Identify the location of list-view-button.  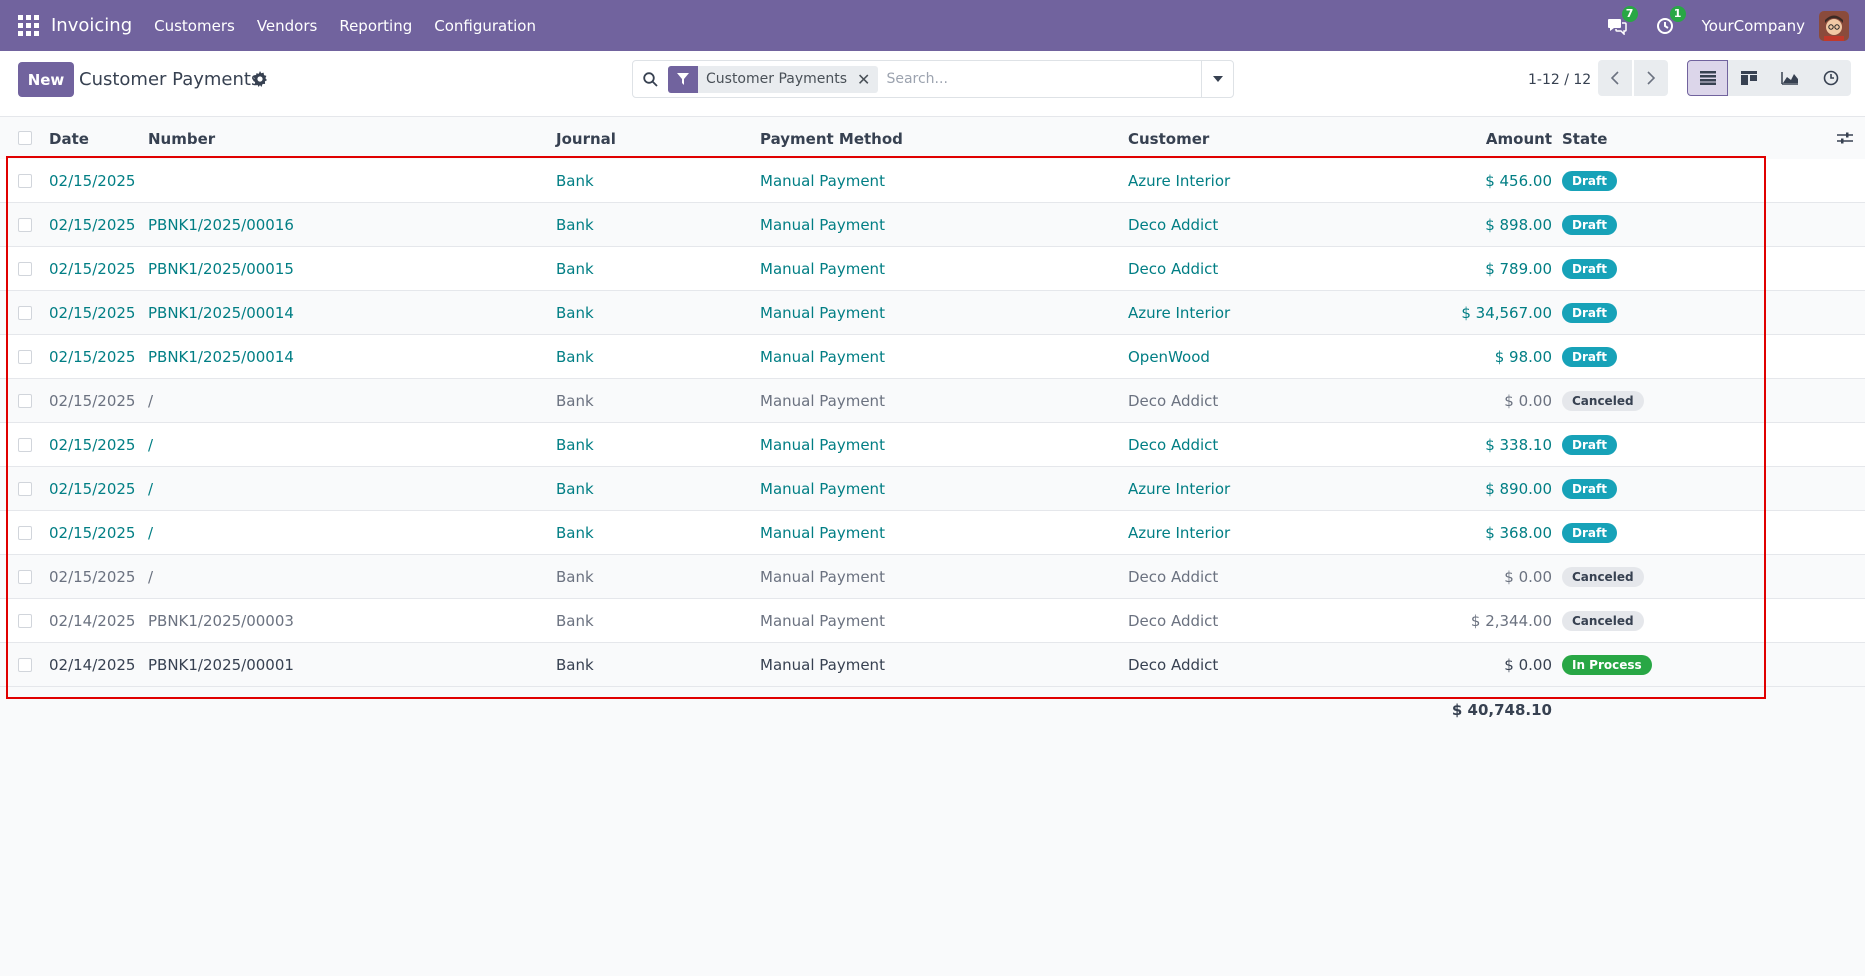
(1707, 78).